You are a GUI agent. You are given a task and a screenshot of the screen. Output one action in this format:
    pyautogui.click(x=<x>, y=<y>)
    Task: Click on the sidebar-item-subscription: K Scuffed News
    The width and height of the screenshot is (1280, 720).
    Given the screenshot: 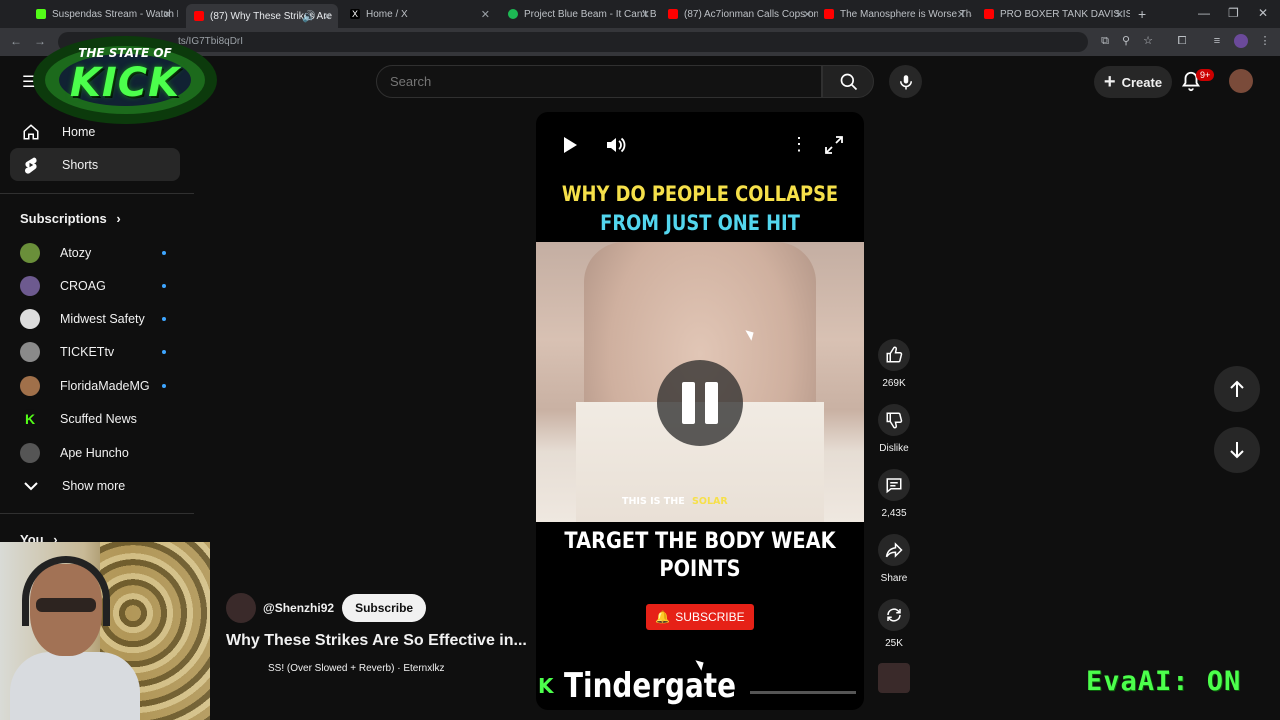 What is the action you would take?
    pyautogui.click(x=95, y=418)
    